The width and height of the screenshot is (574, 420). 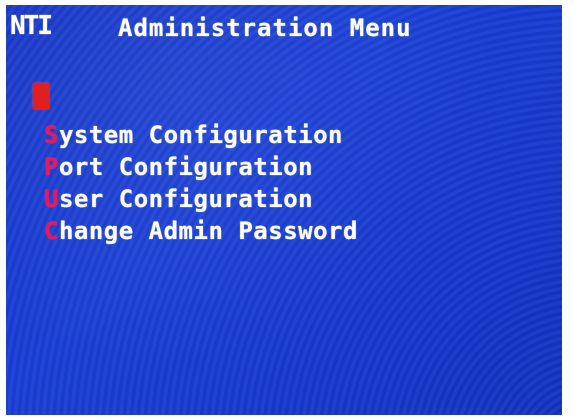 I want to click on menu-item-label: hange Admin Password, so click(x=208, y=231).